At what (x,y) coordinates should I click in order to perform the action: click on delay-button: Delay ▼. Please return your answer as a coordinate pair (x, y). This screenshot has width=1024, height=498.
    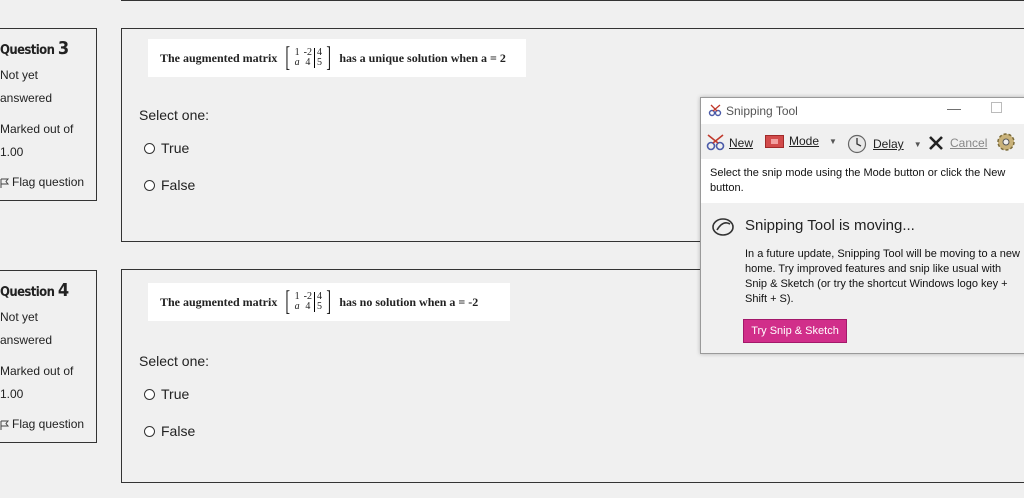
    Looking at the image, I should click on (884, 144).